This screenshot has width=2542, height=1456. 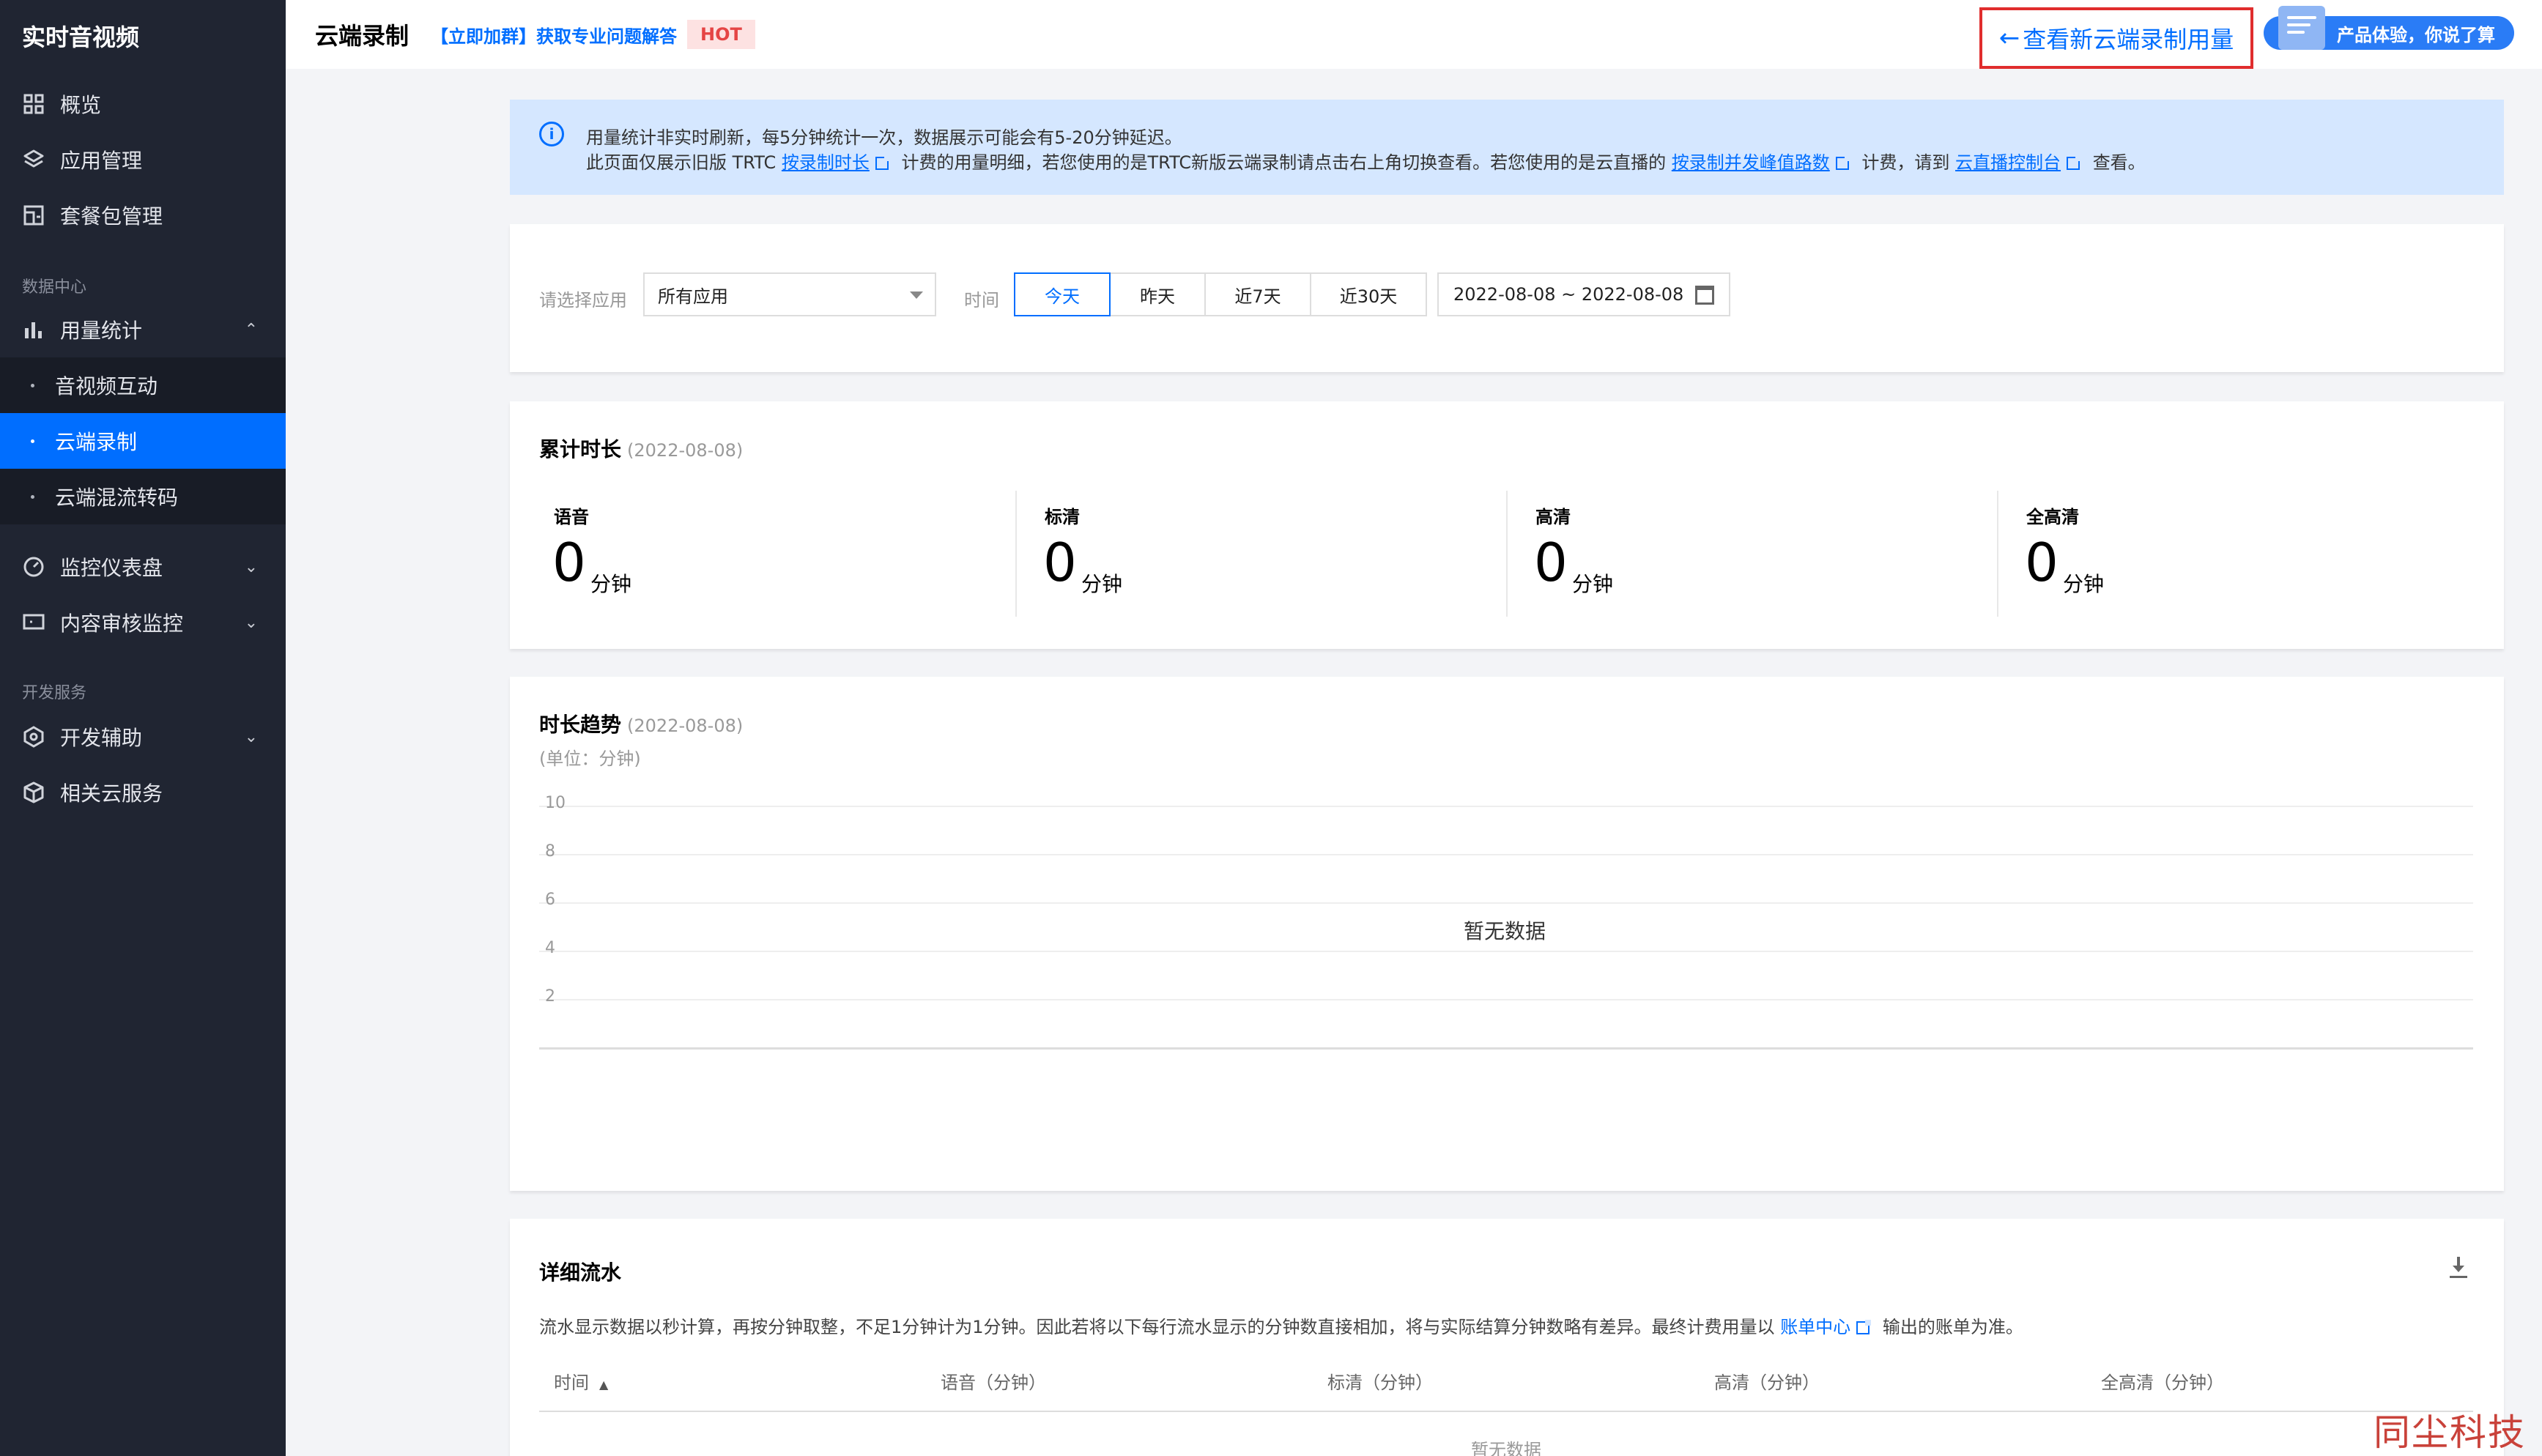 I want to click on stat-name: 语音, so click(x=571, y=517).